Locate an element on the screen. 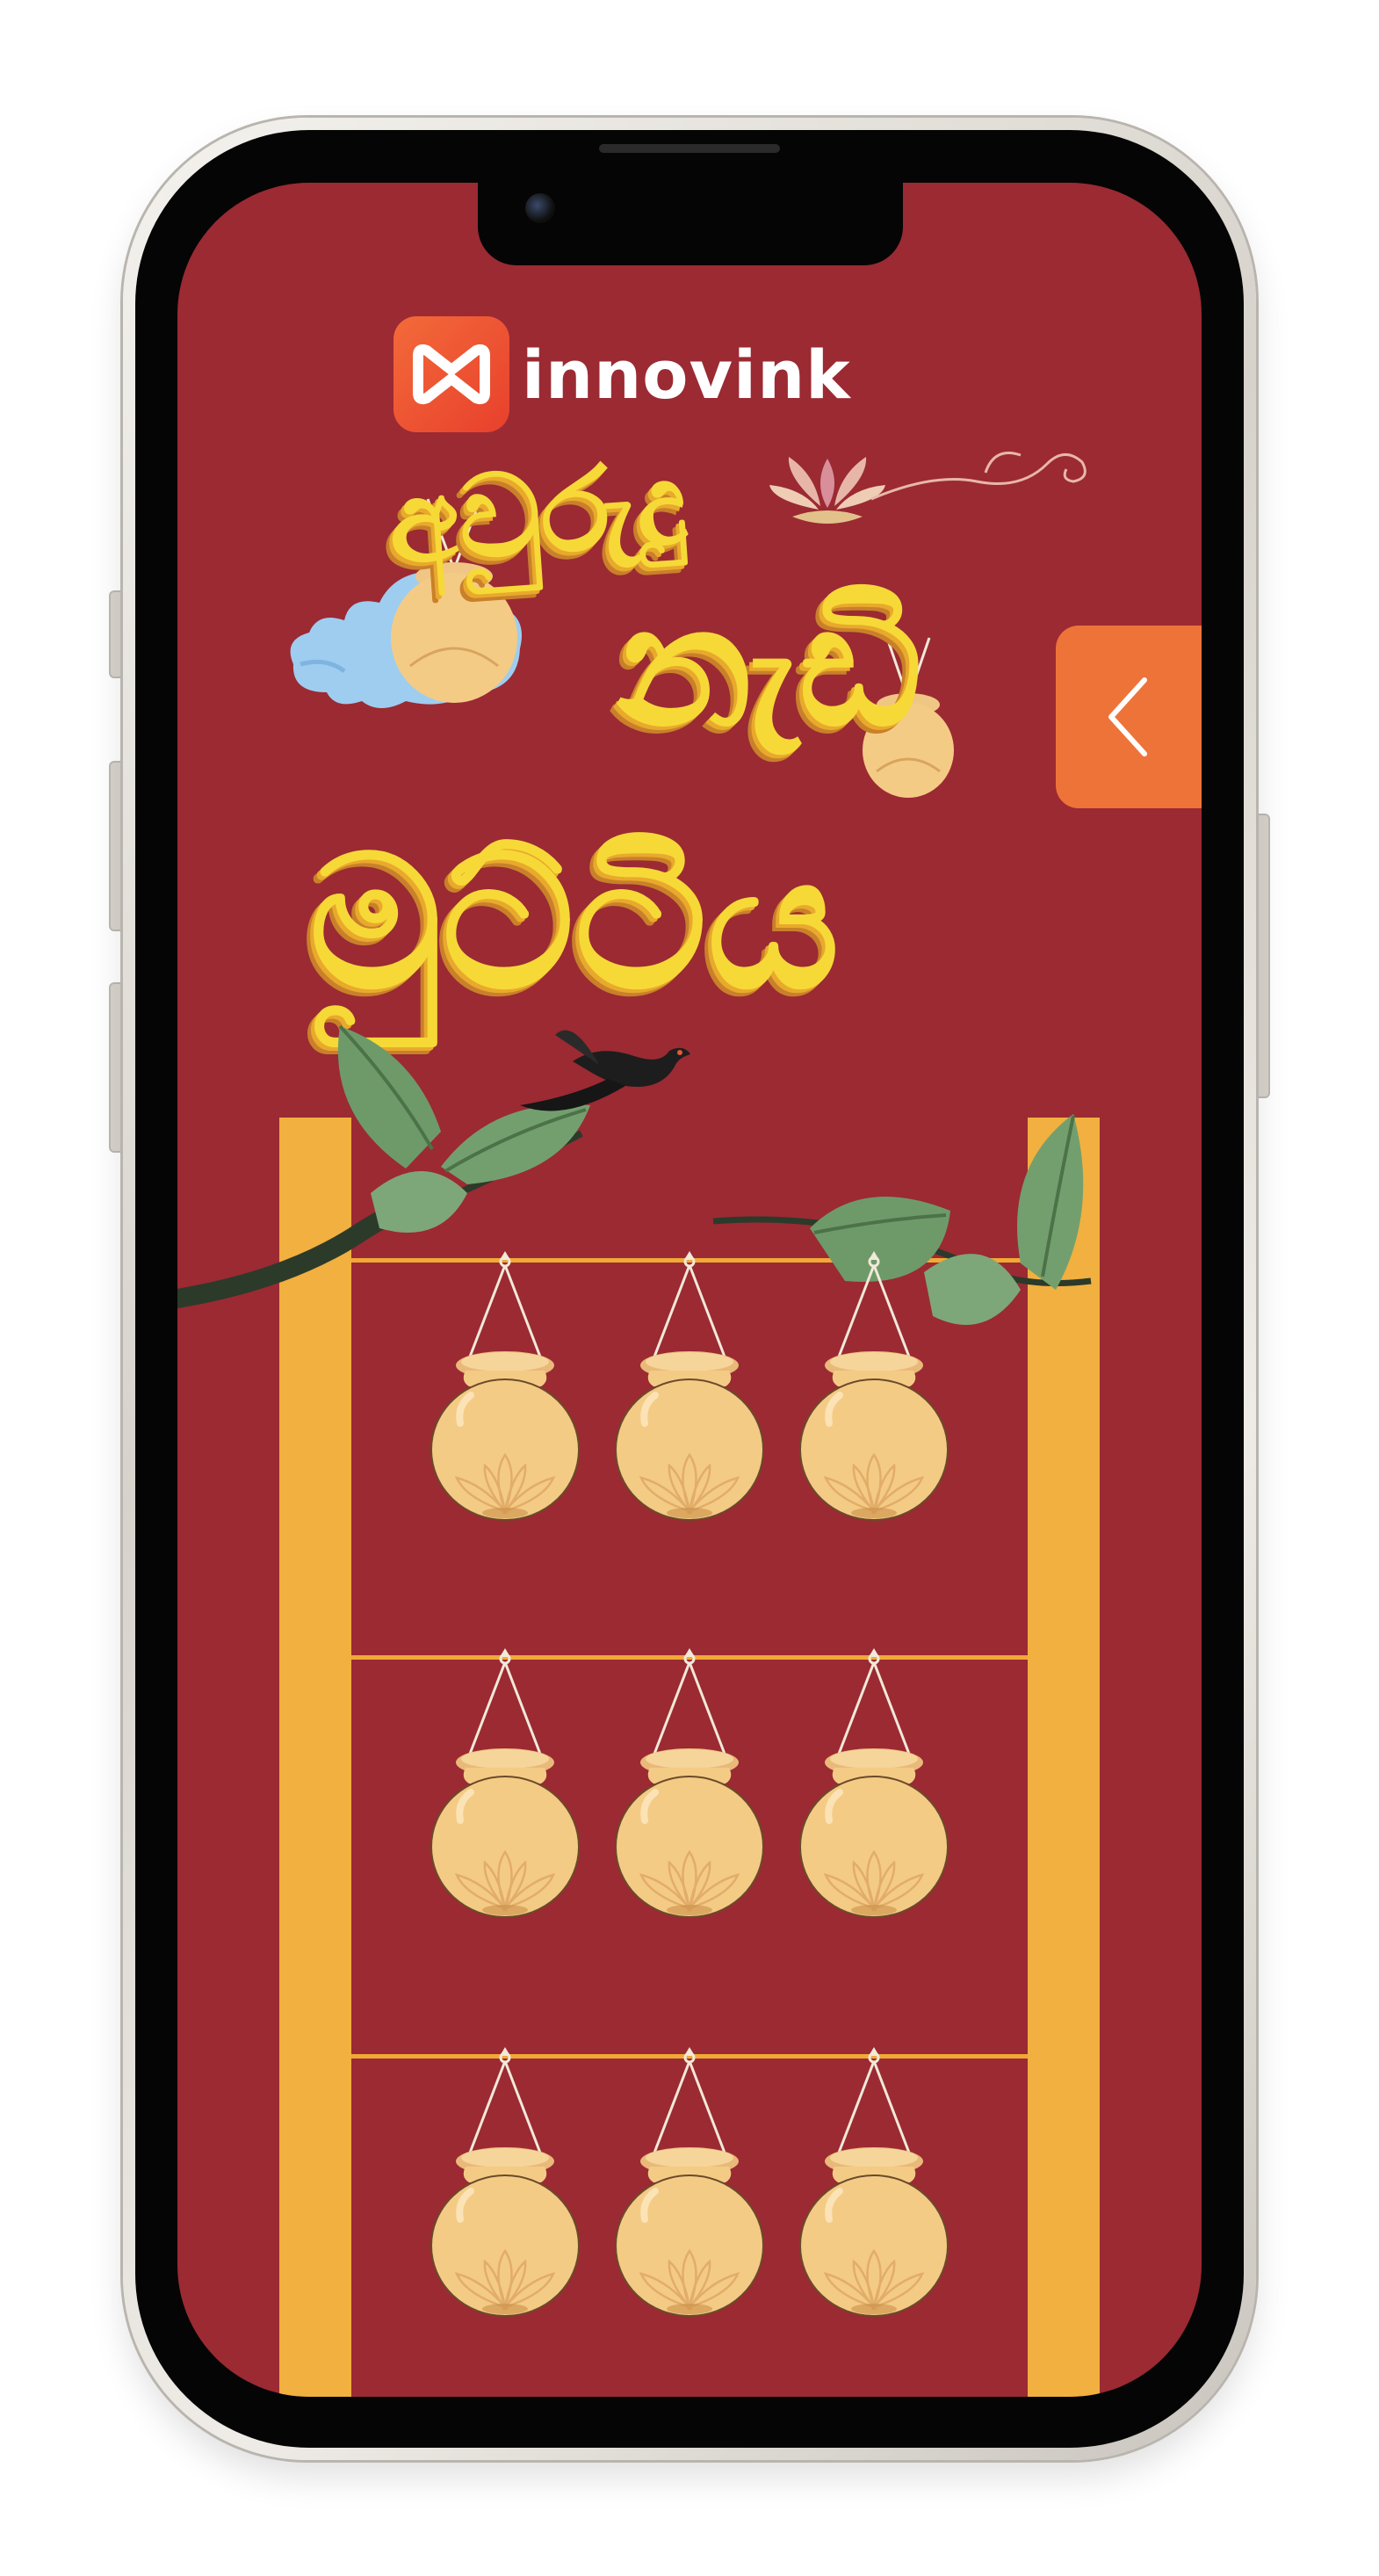 The height and width of the screenshot is (2576, 1379). front-camera is located at coordinates (540, 208).